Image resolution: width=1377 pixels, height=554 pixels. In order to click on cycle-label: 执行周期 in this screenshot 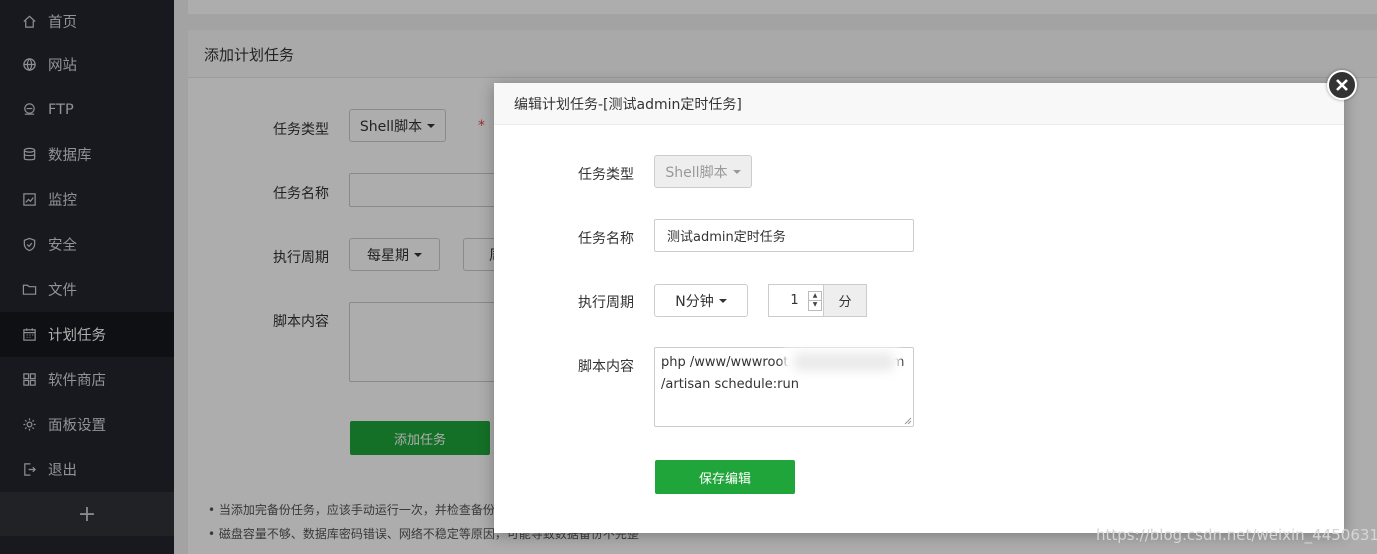, I will do `click(606, 303)`.